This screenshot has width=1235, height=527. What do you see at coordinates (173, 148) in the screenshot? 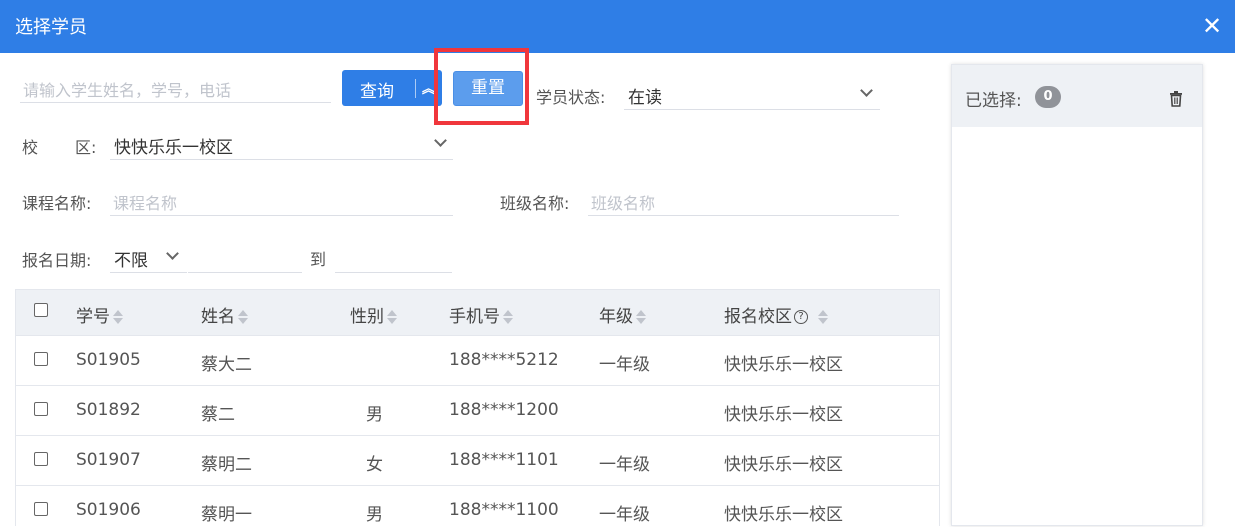
I see `campus-value: 快快乐乐一校区` at bounding box center [173, 148].